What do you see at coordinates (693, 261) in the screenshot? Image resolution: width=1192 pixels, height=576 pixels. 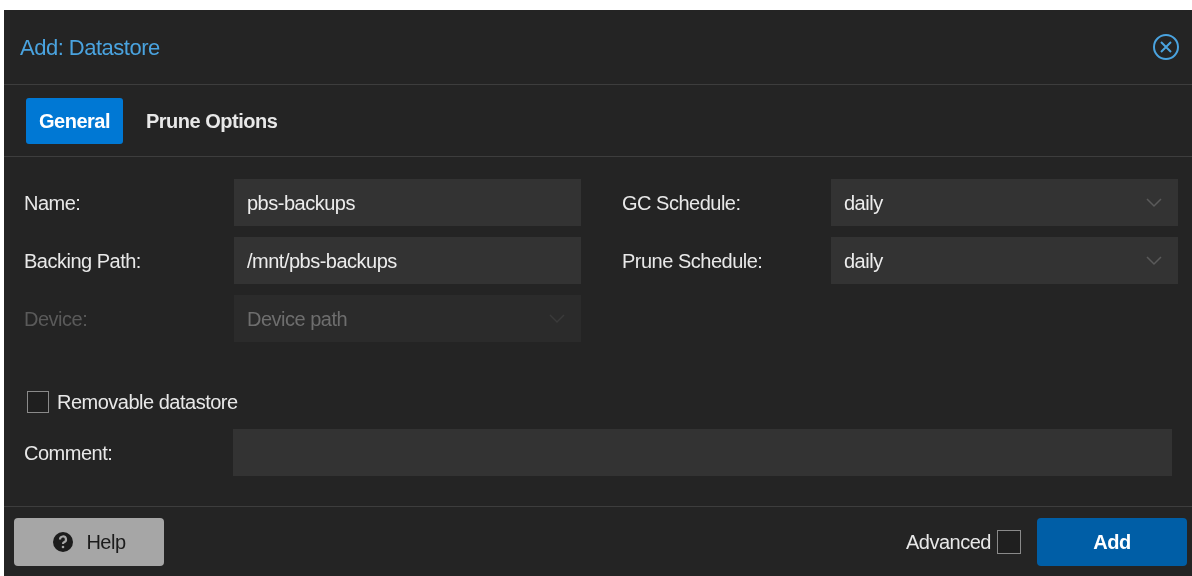 I see `field-label: Prune Schedule:` at bounding box center [693, 261].